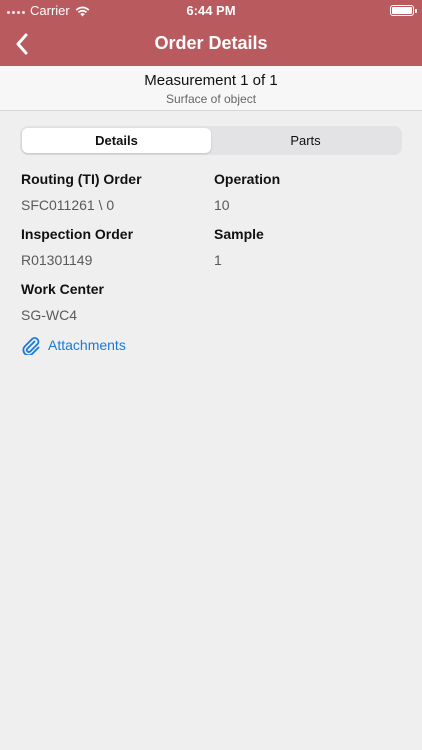  Describe the element at coordinates (218, 260) in the screenshot. I see `sample-value: 1` at that location.